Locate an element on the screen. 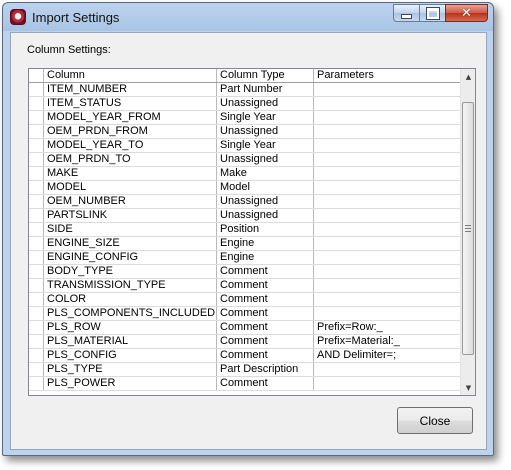 The height and width of the screenshot is (470, 511). cell-column-name: ITEM_STATUS is located at coordinates (130, 103).